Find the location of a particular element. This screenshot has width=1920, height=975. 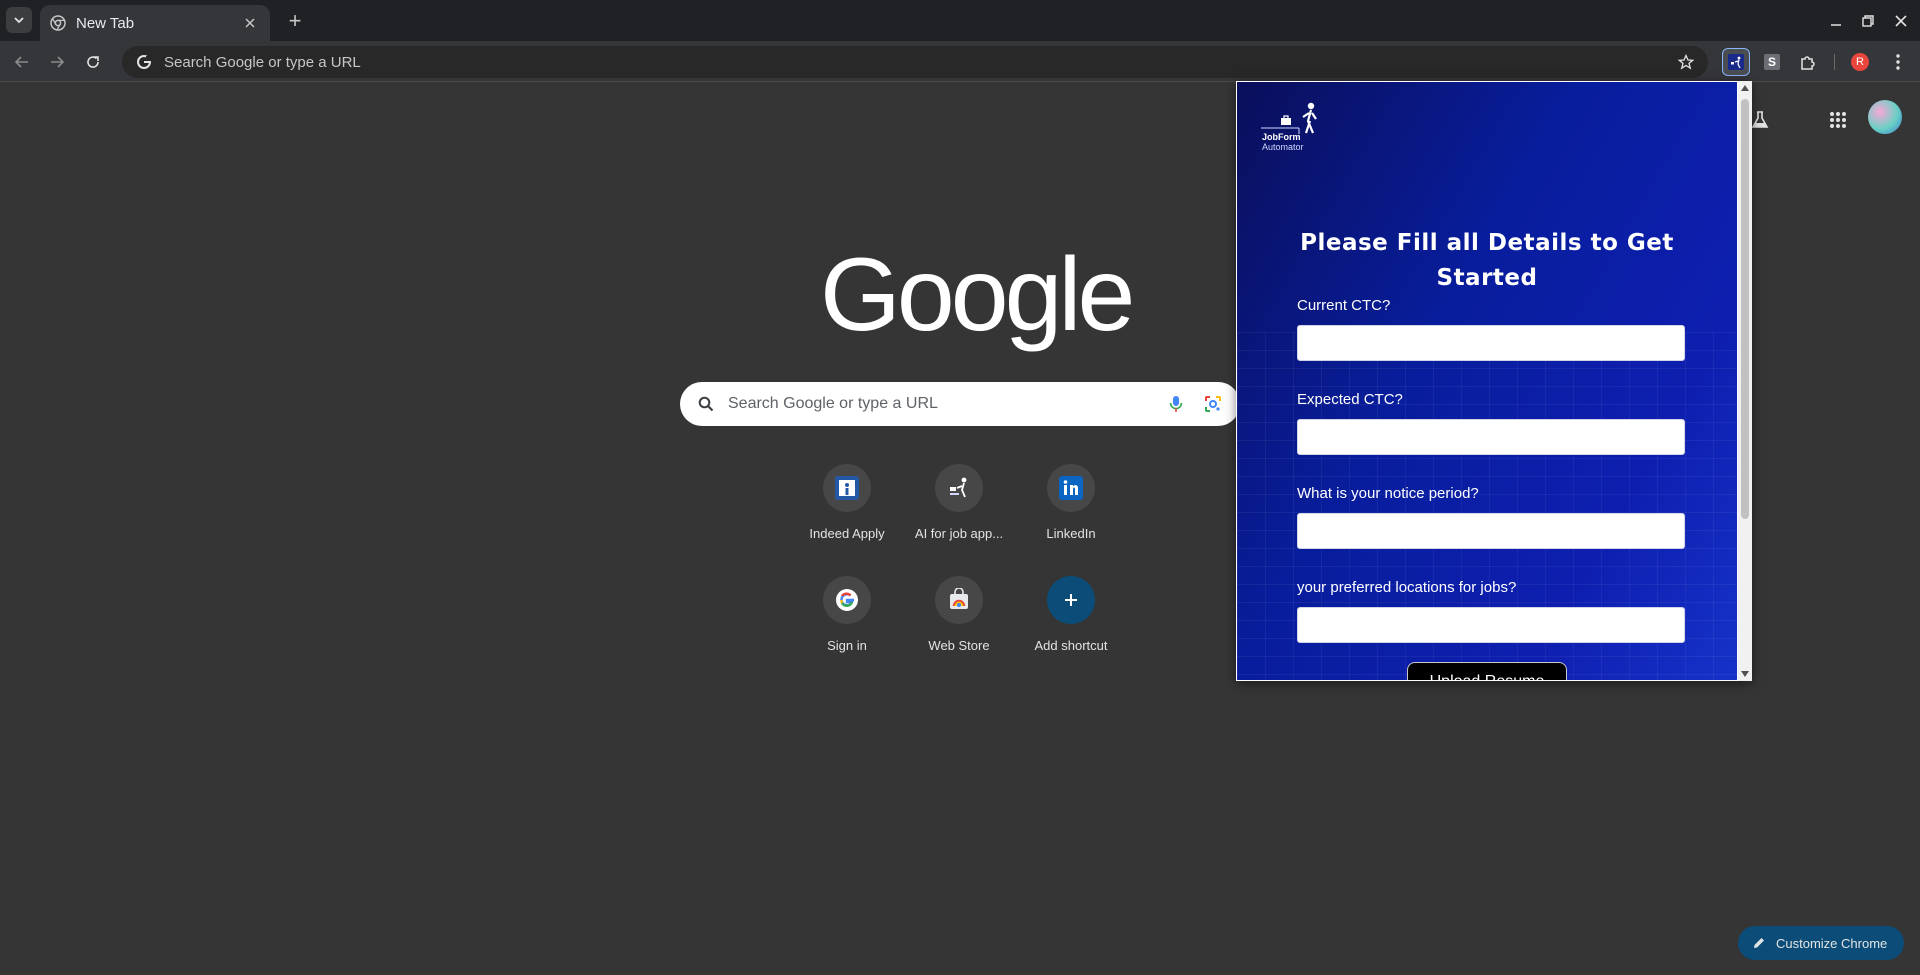

jobform-extension-button is located at coordinates (1736, 62).